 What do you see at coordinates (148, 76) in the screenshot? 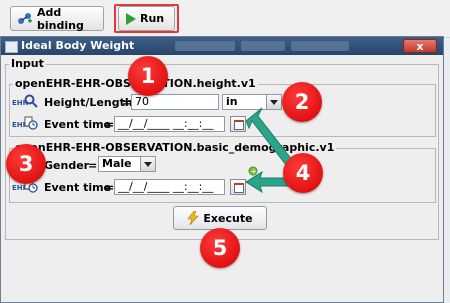
I see `callout-1: 1` at bounding box center [148, 76].